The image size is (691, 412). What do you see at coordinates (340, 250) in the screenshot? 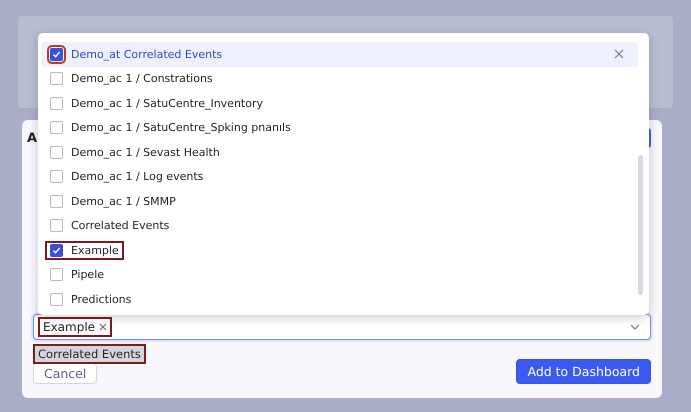
I see `dropdown-option: Example` at bounding box center [340, 250].